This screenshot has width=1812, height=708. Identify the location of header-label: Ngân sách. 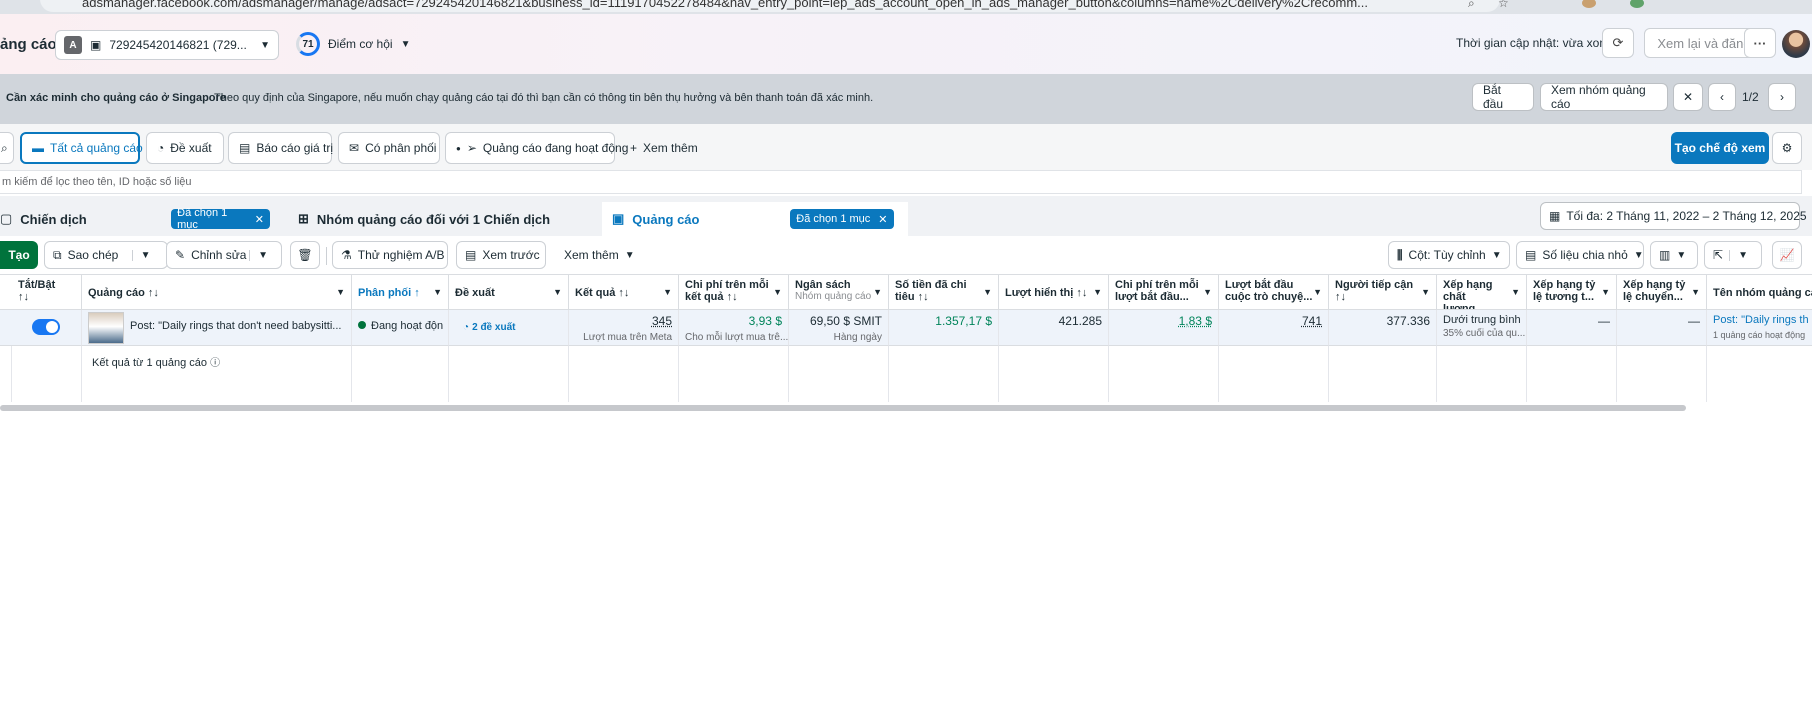
(823, 285).